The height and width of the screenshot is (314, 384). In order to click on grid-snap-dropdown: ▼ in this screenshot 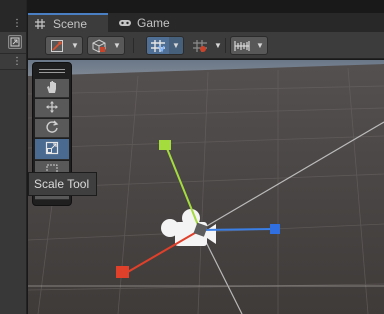, I will do `click(165, 45)`.